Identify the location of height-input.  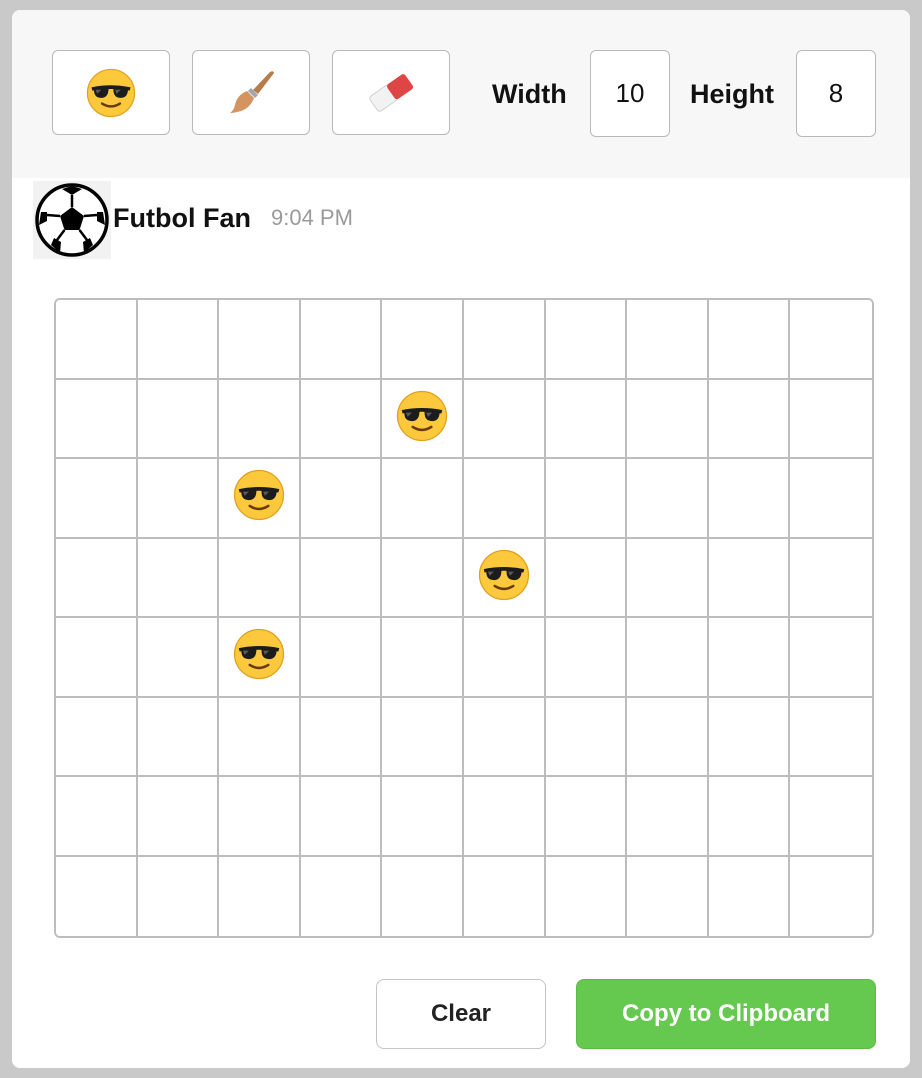
(836, 93).